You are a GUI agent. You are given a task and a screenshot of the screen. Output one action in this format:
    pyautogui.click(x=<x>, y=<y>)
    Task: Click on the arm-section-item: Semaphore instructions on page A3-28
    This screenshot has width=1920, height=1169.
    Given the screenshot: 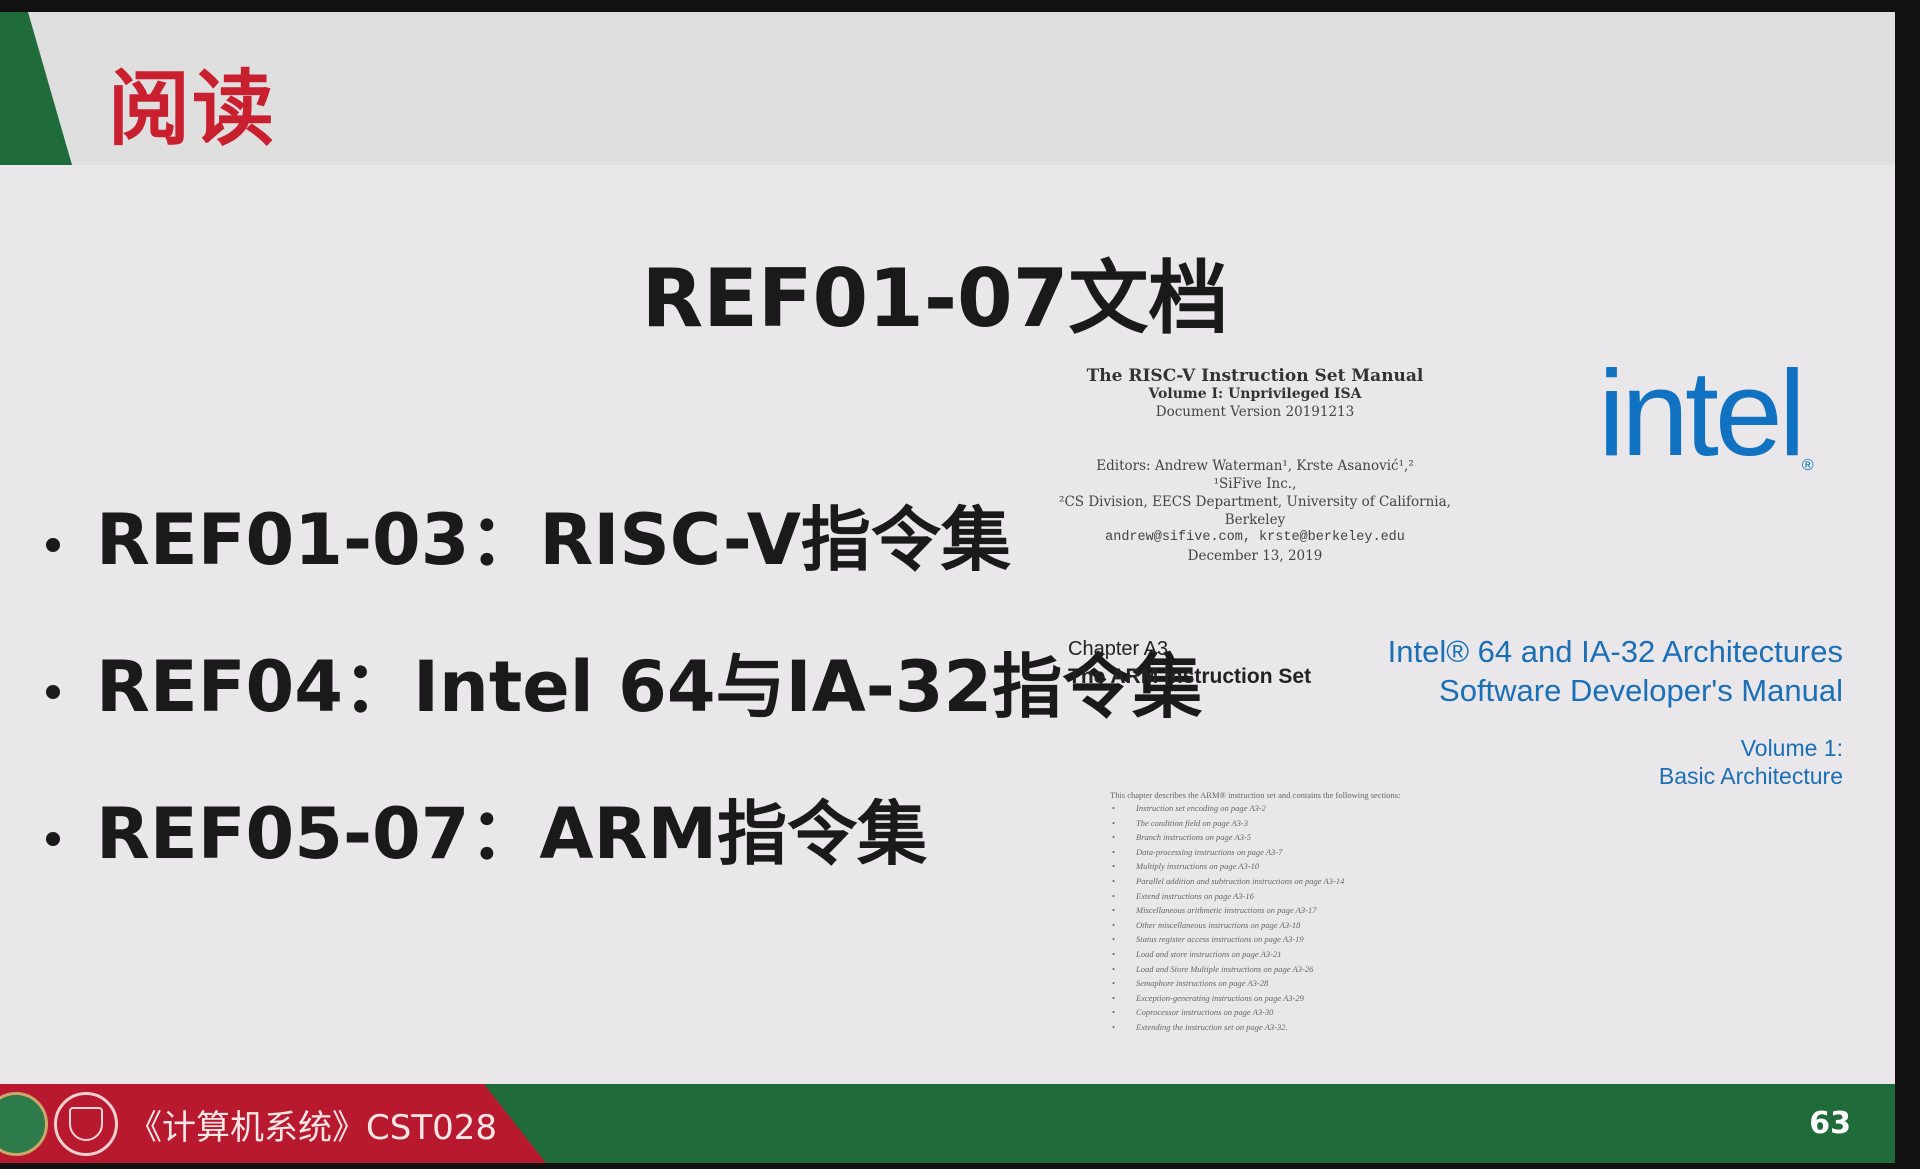 What is the action you would take?
    pyautogui.click(x=1255, y=985)
    